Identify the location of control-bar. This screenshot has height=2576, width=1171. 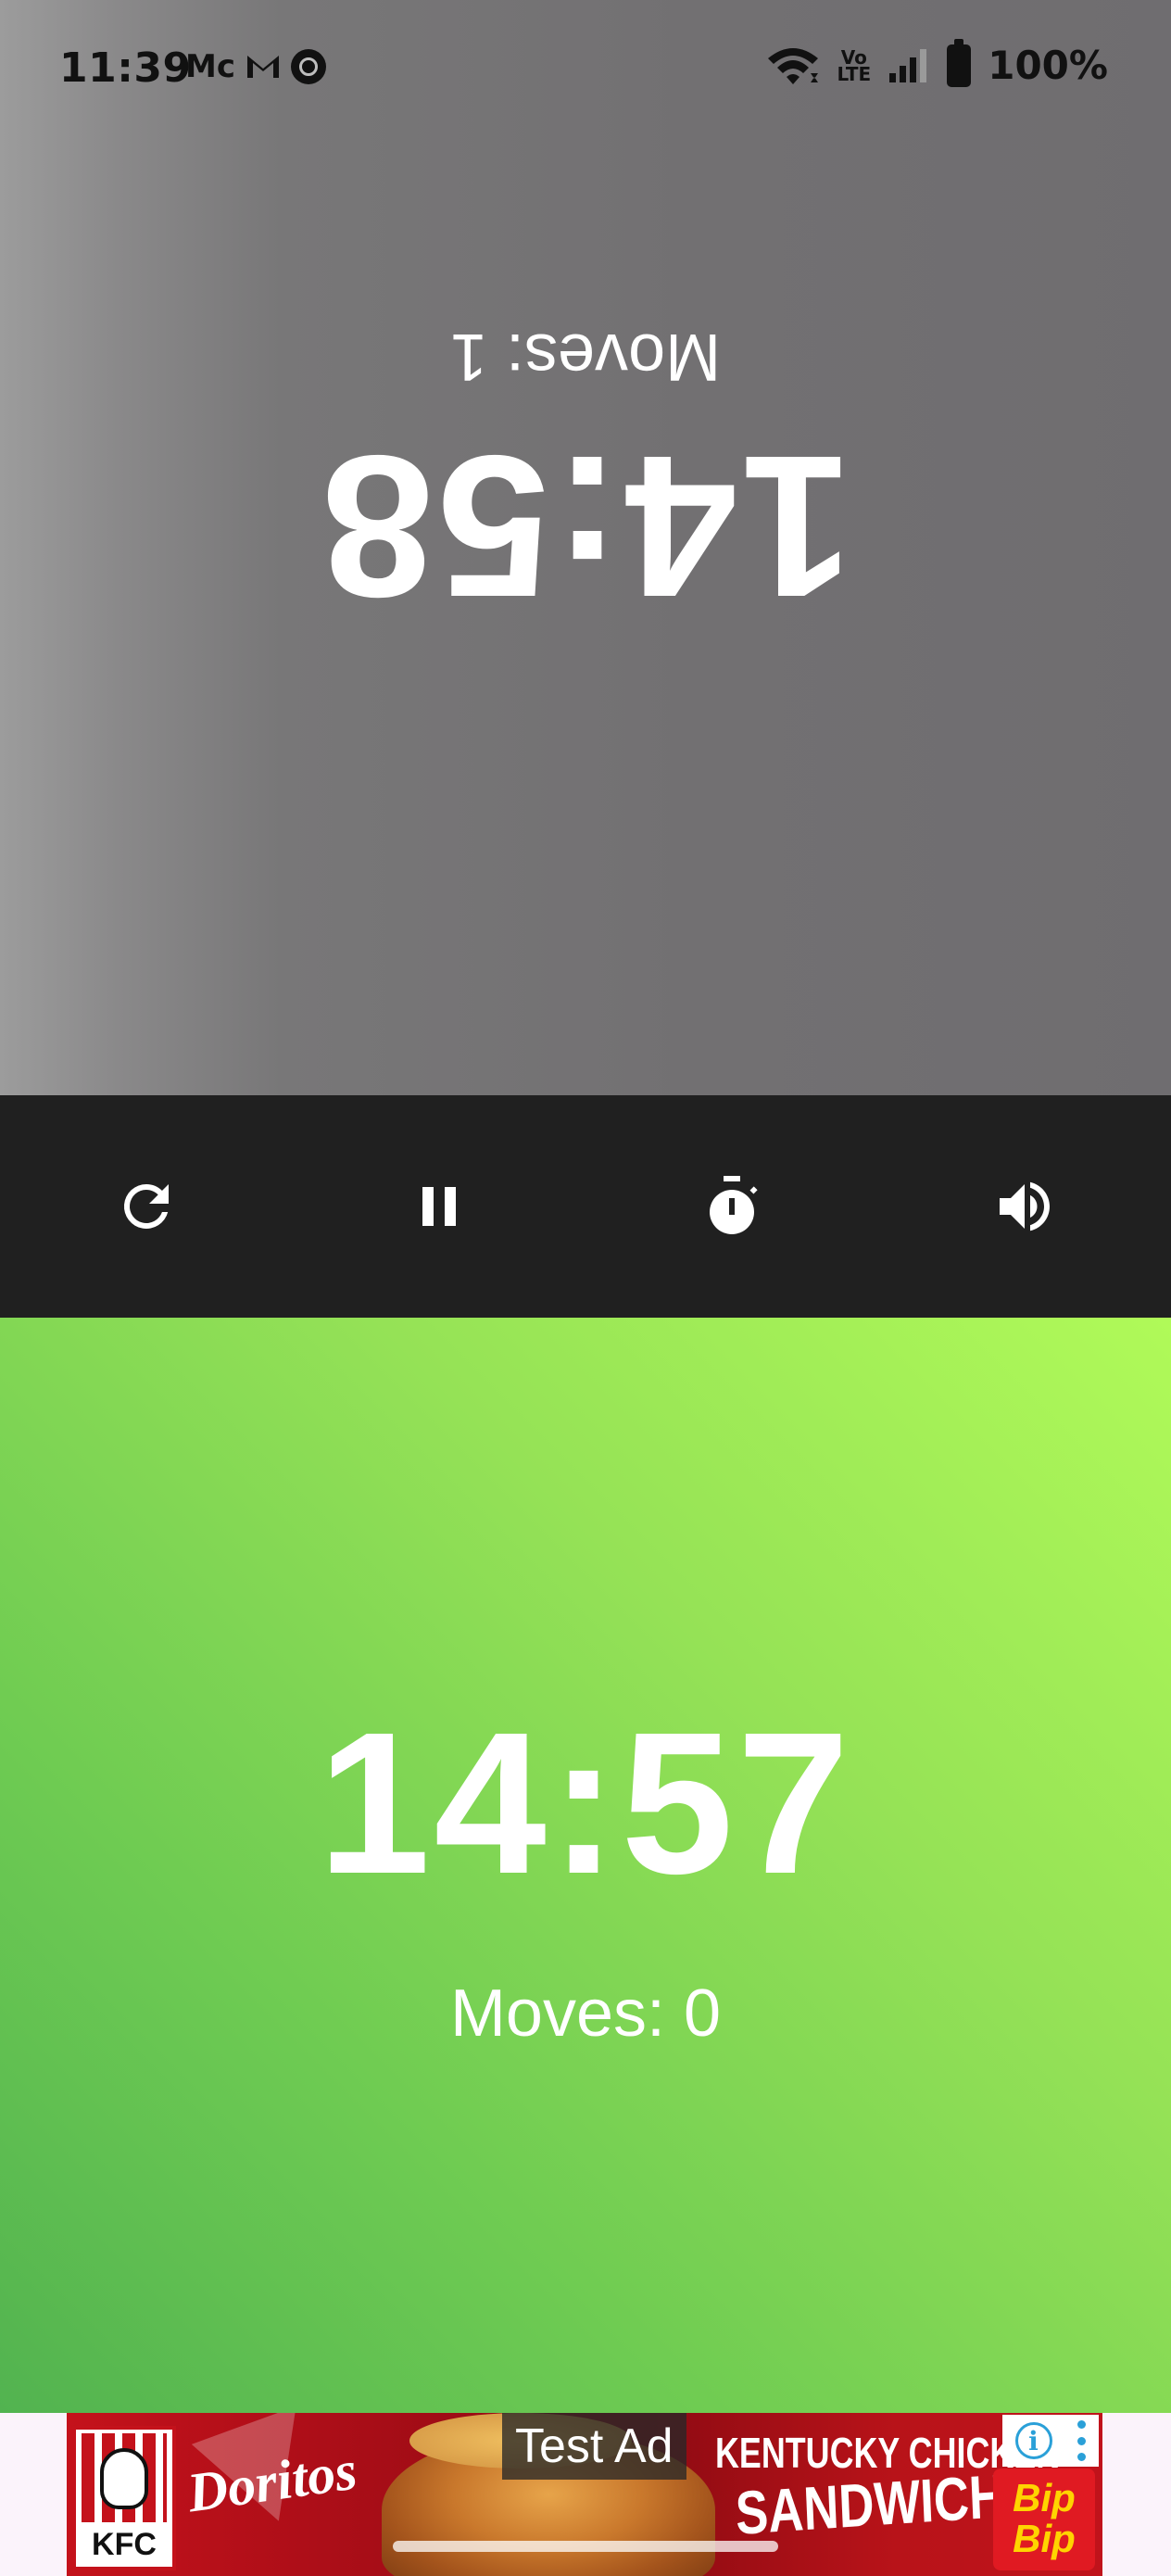
(585, 1206).